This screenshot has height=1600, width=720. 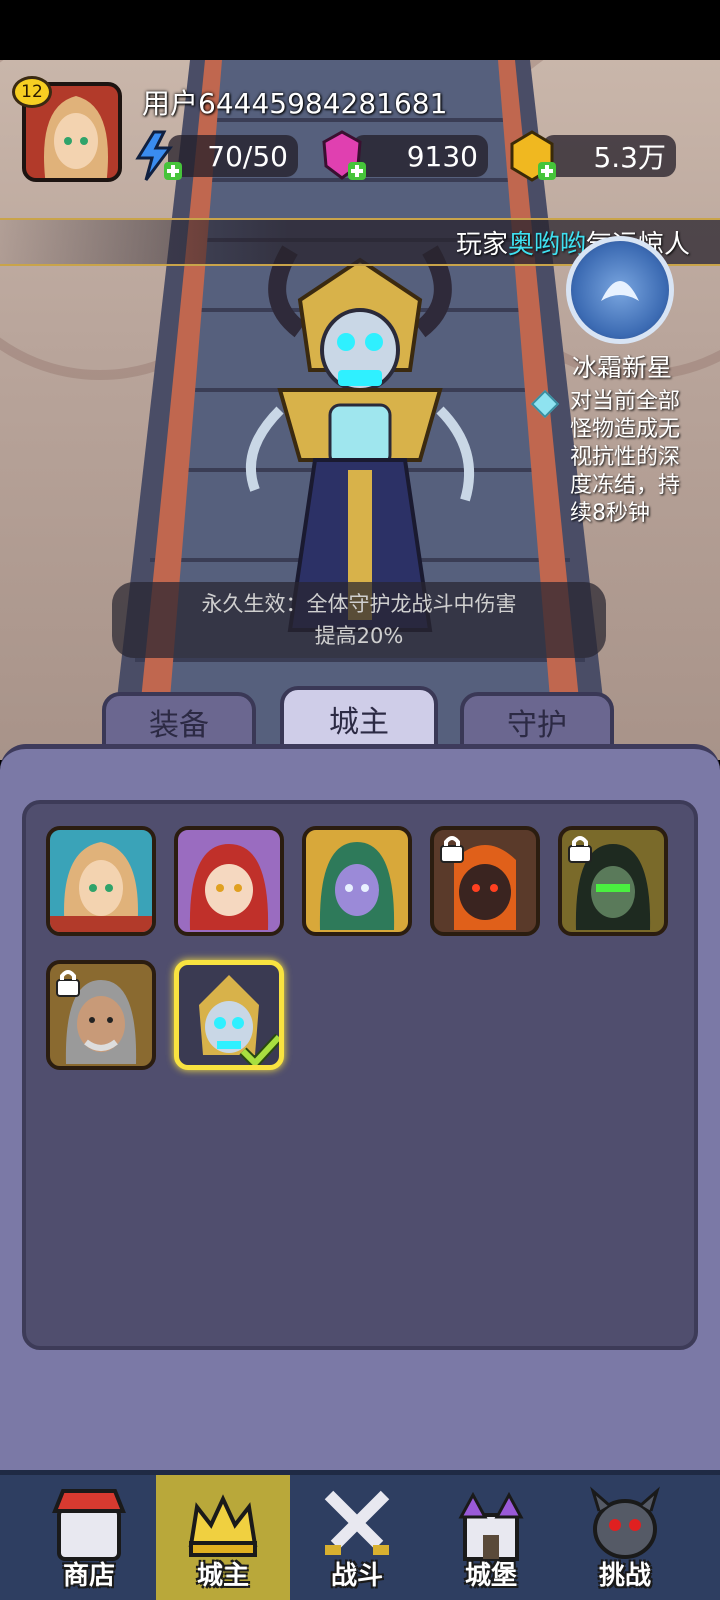 What do you see at coordinates (356, 1576) in the screenshot?
I see `nav-battle-label: 战斗` at bounding box center [356, 1576].